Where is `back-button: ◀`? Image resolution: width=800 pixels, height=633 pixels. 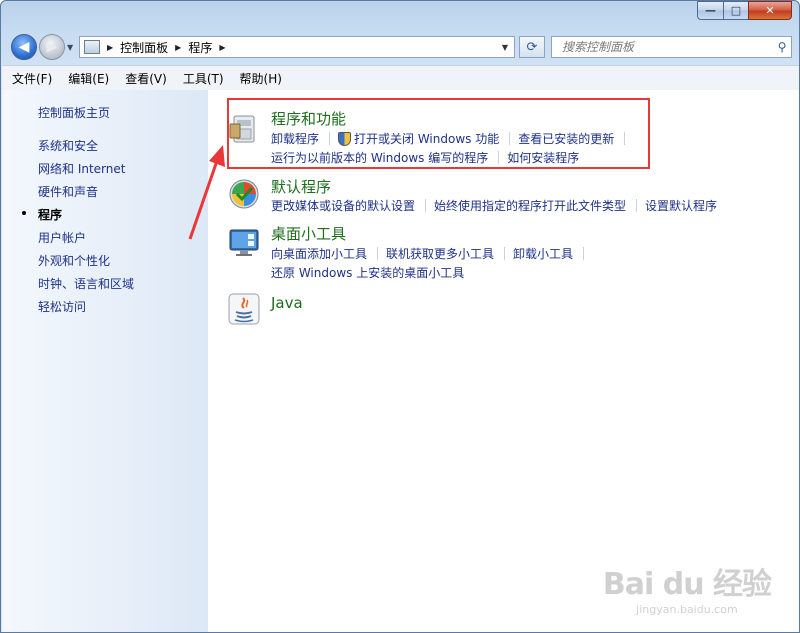
back-button: ◀ is located at coordinates (24, 47).